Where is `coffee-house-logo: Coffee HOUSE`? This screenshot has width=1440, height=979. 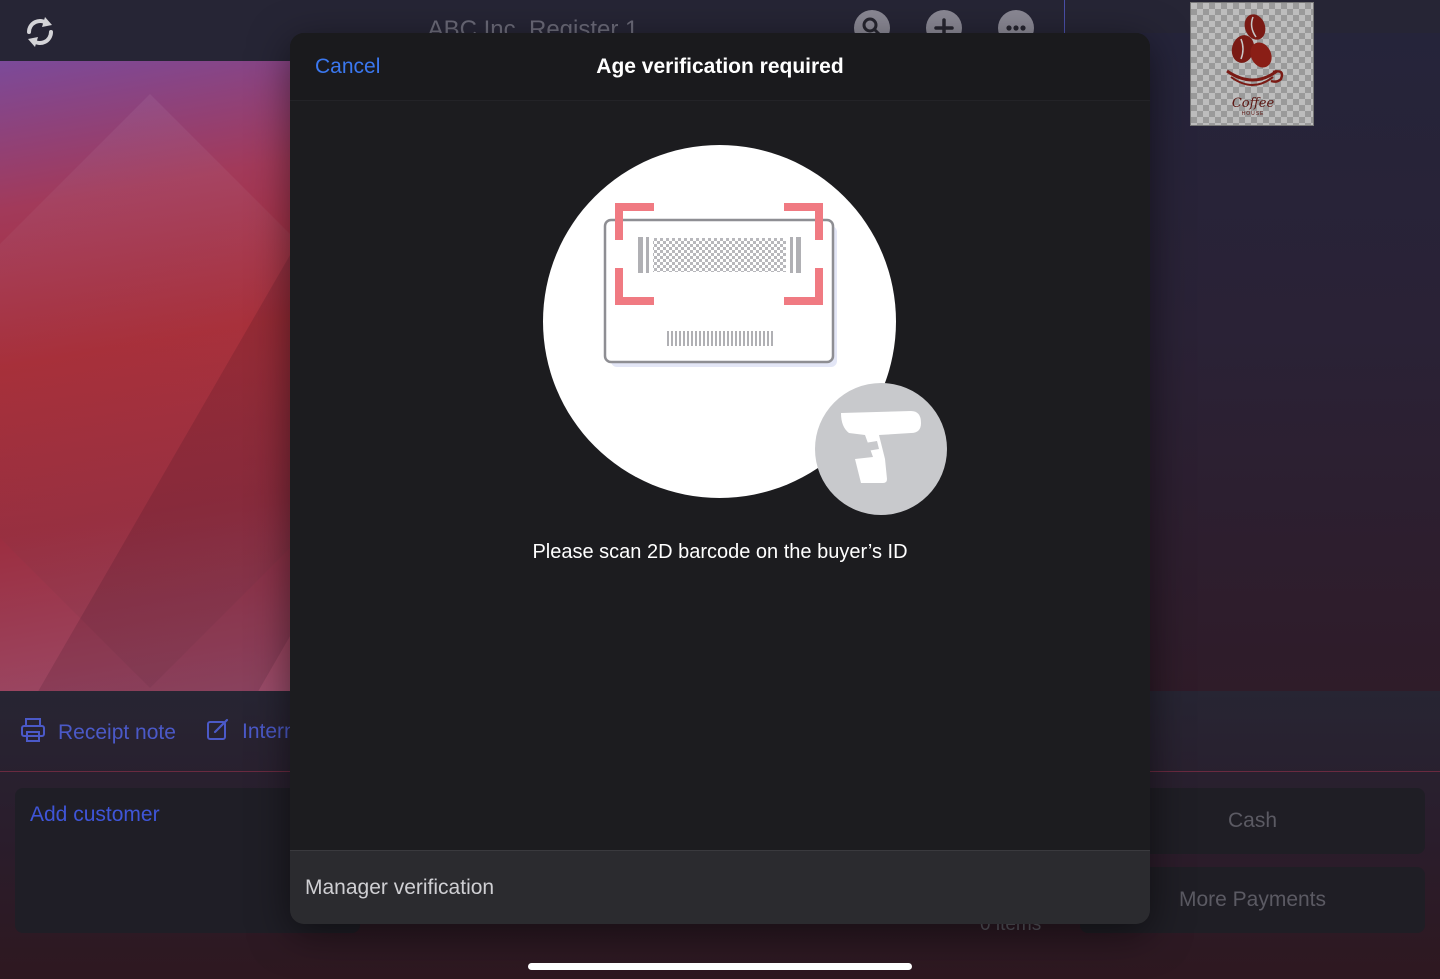
coffee-house-logo: Coffee HOUSE is located at coordinates (1252, 64).